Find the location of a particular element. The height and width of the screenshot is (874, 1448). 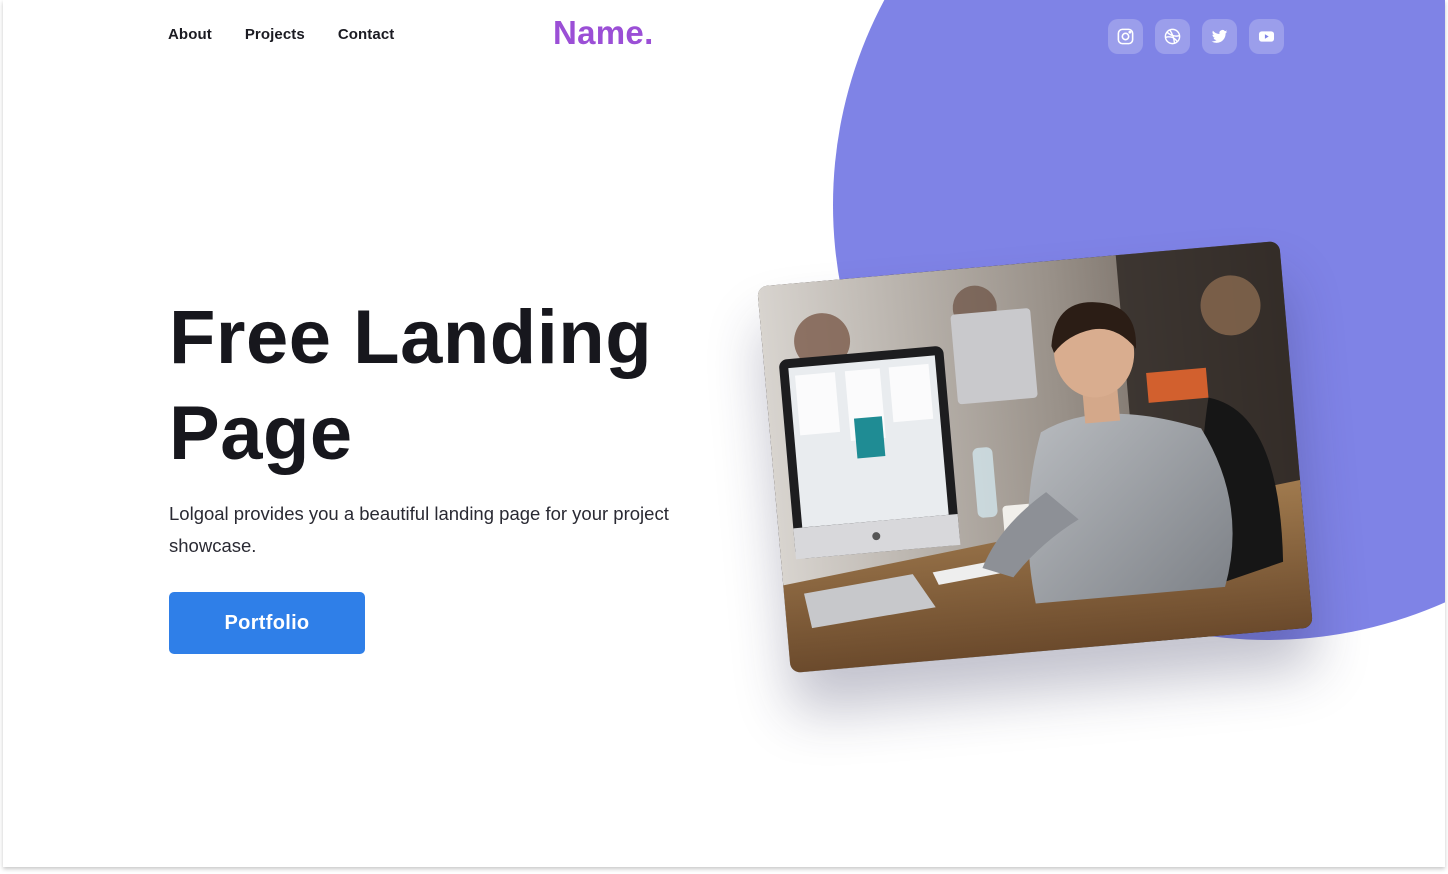

nav-item-contact: Contact is located at coordinates (366, 34).